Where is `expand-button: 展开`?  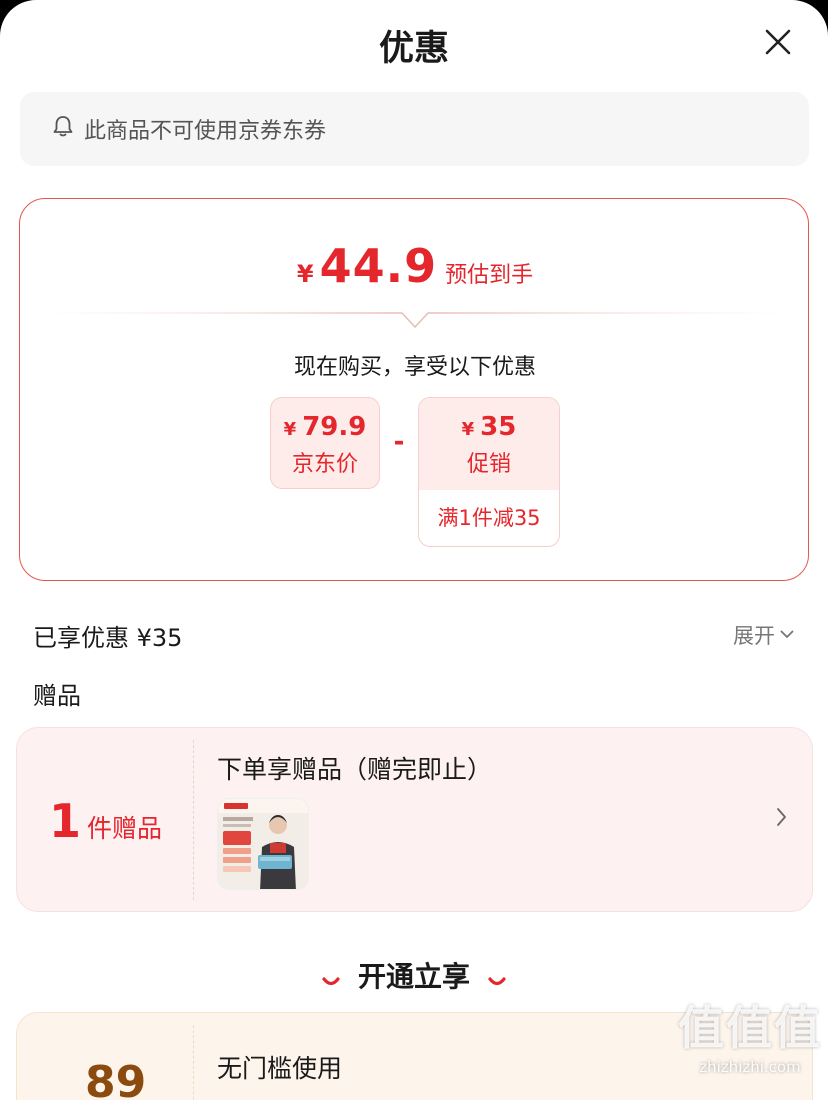
expand-button: 展开 is located at coordinates (764, 635).